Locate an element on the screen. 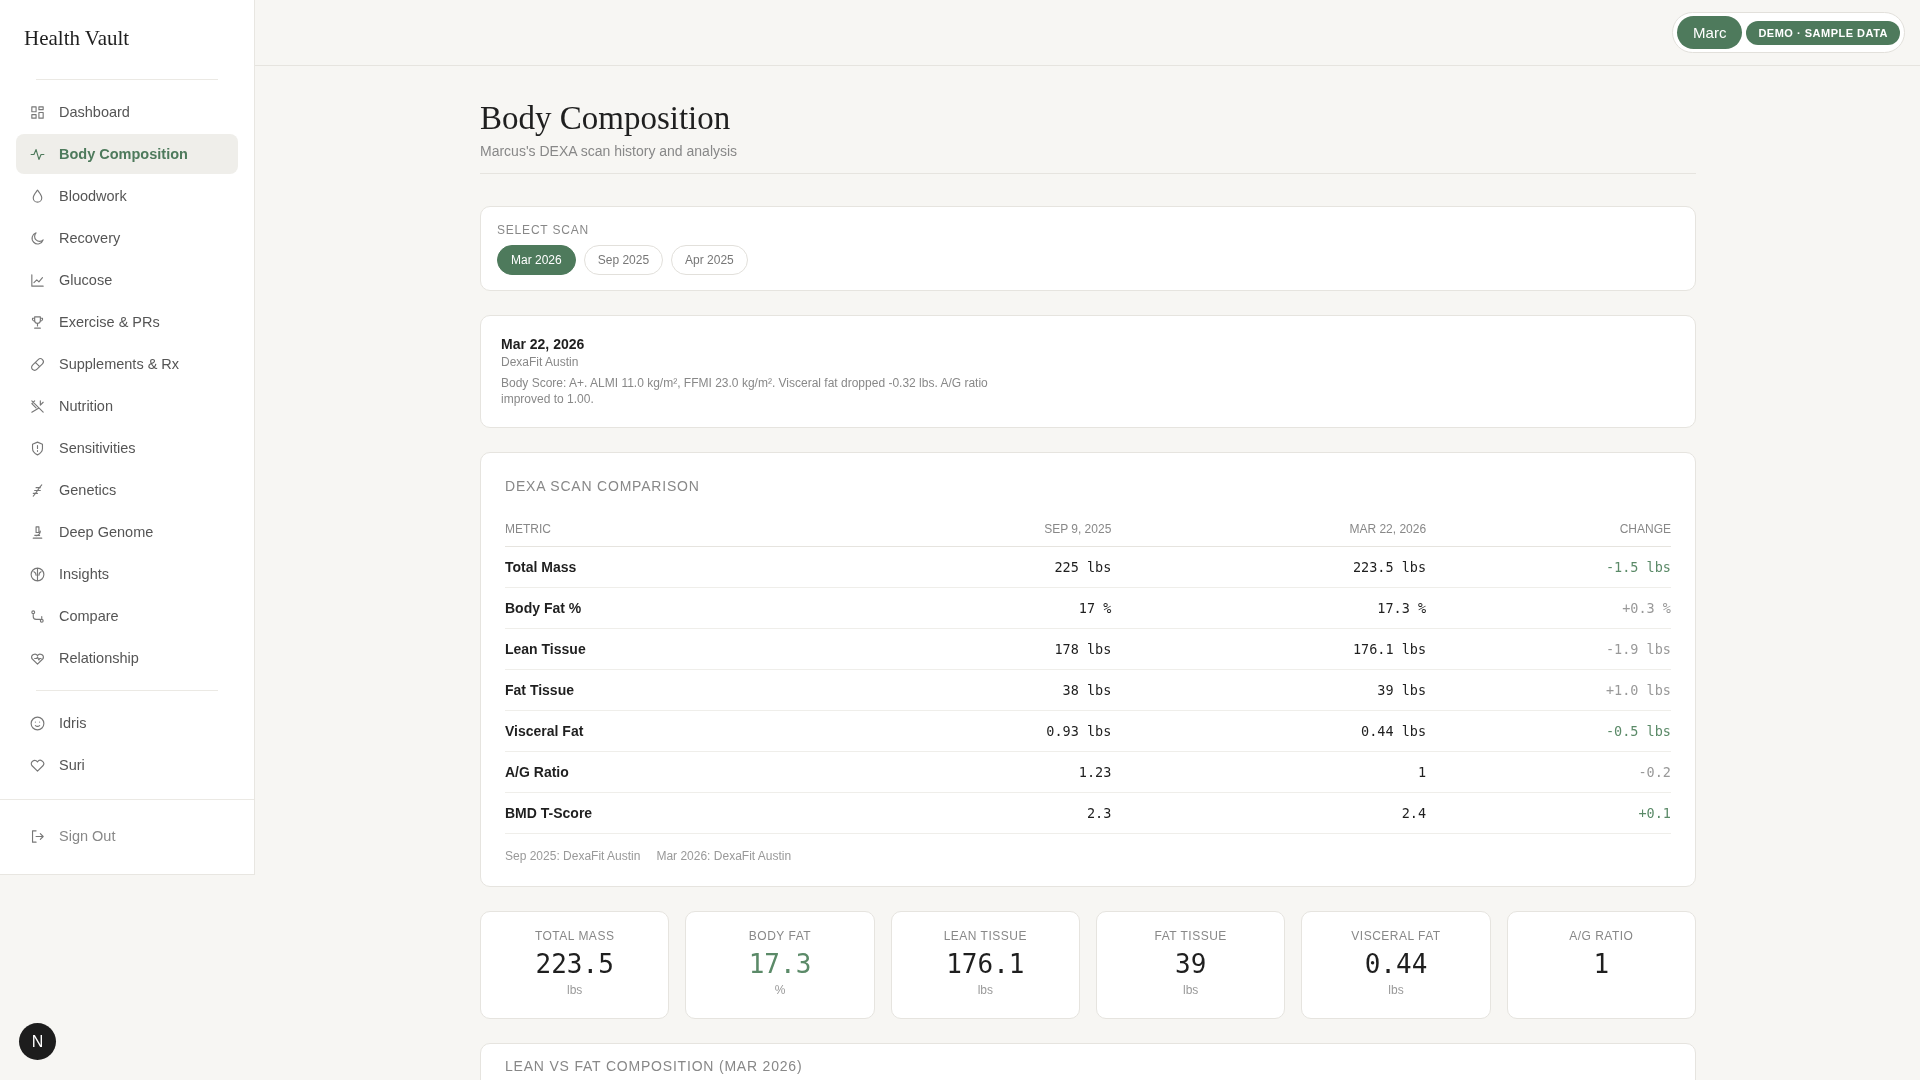 This screenshot has width=1920, height=1080. table-cell: 0.93 lbs is located at coordinates (1079, 731).